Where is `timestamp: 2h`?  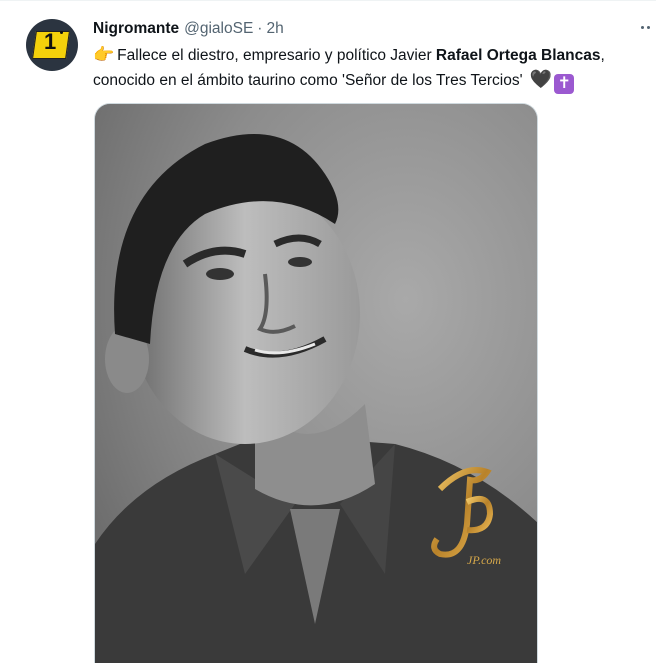 timestamp: 2h is located at coordinates (274, 29).